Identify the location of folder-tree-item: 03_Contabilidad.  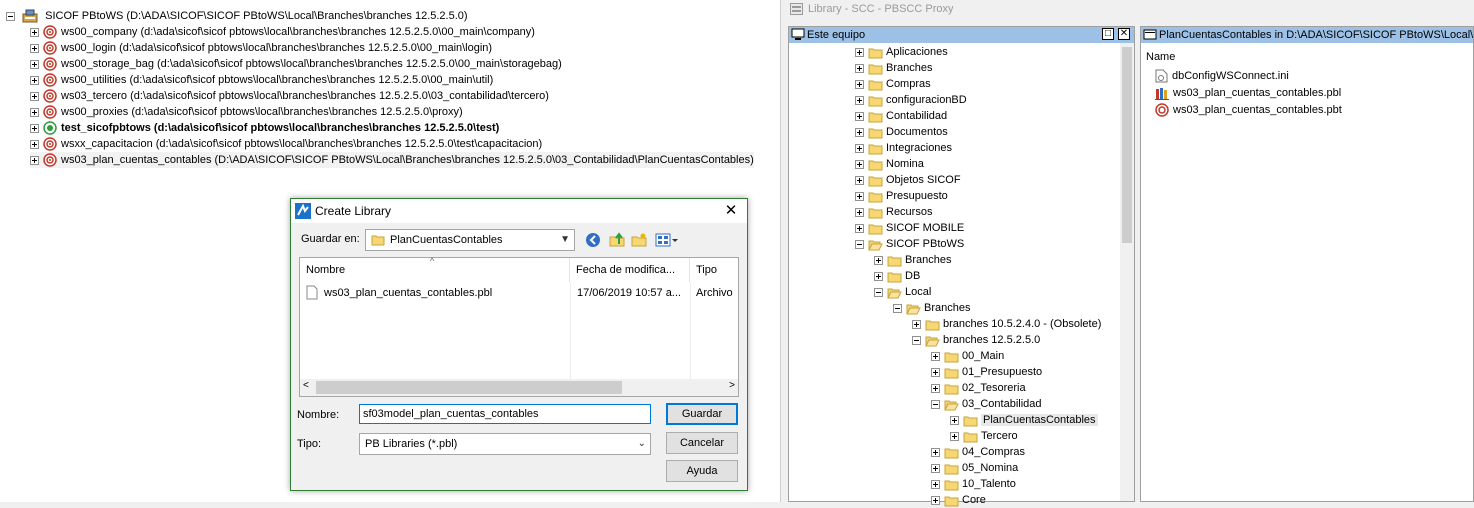
(986, 404).